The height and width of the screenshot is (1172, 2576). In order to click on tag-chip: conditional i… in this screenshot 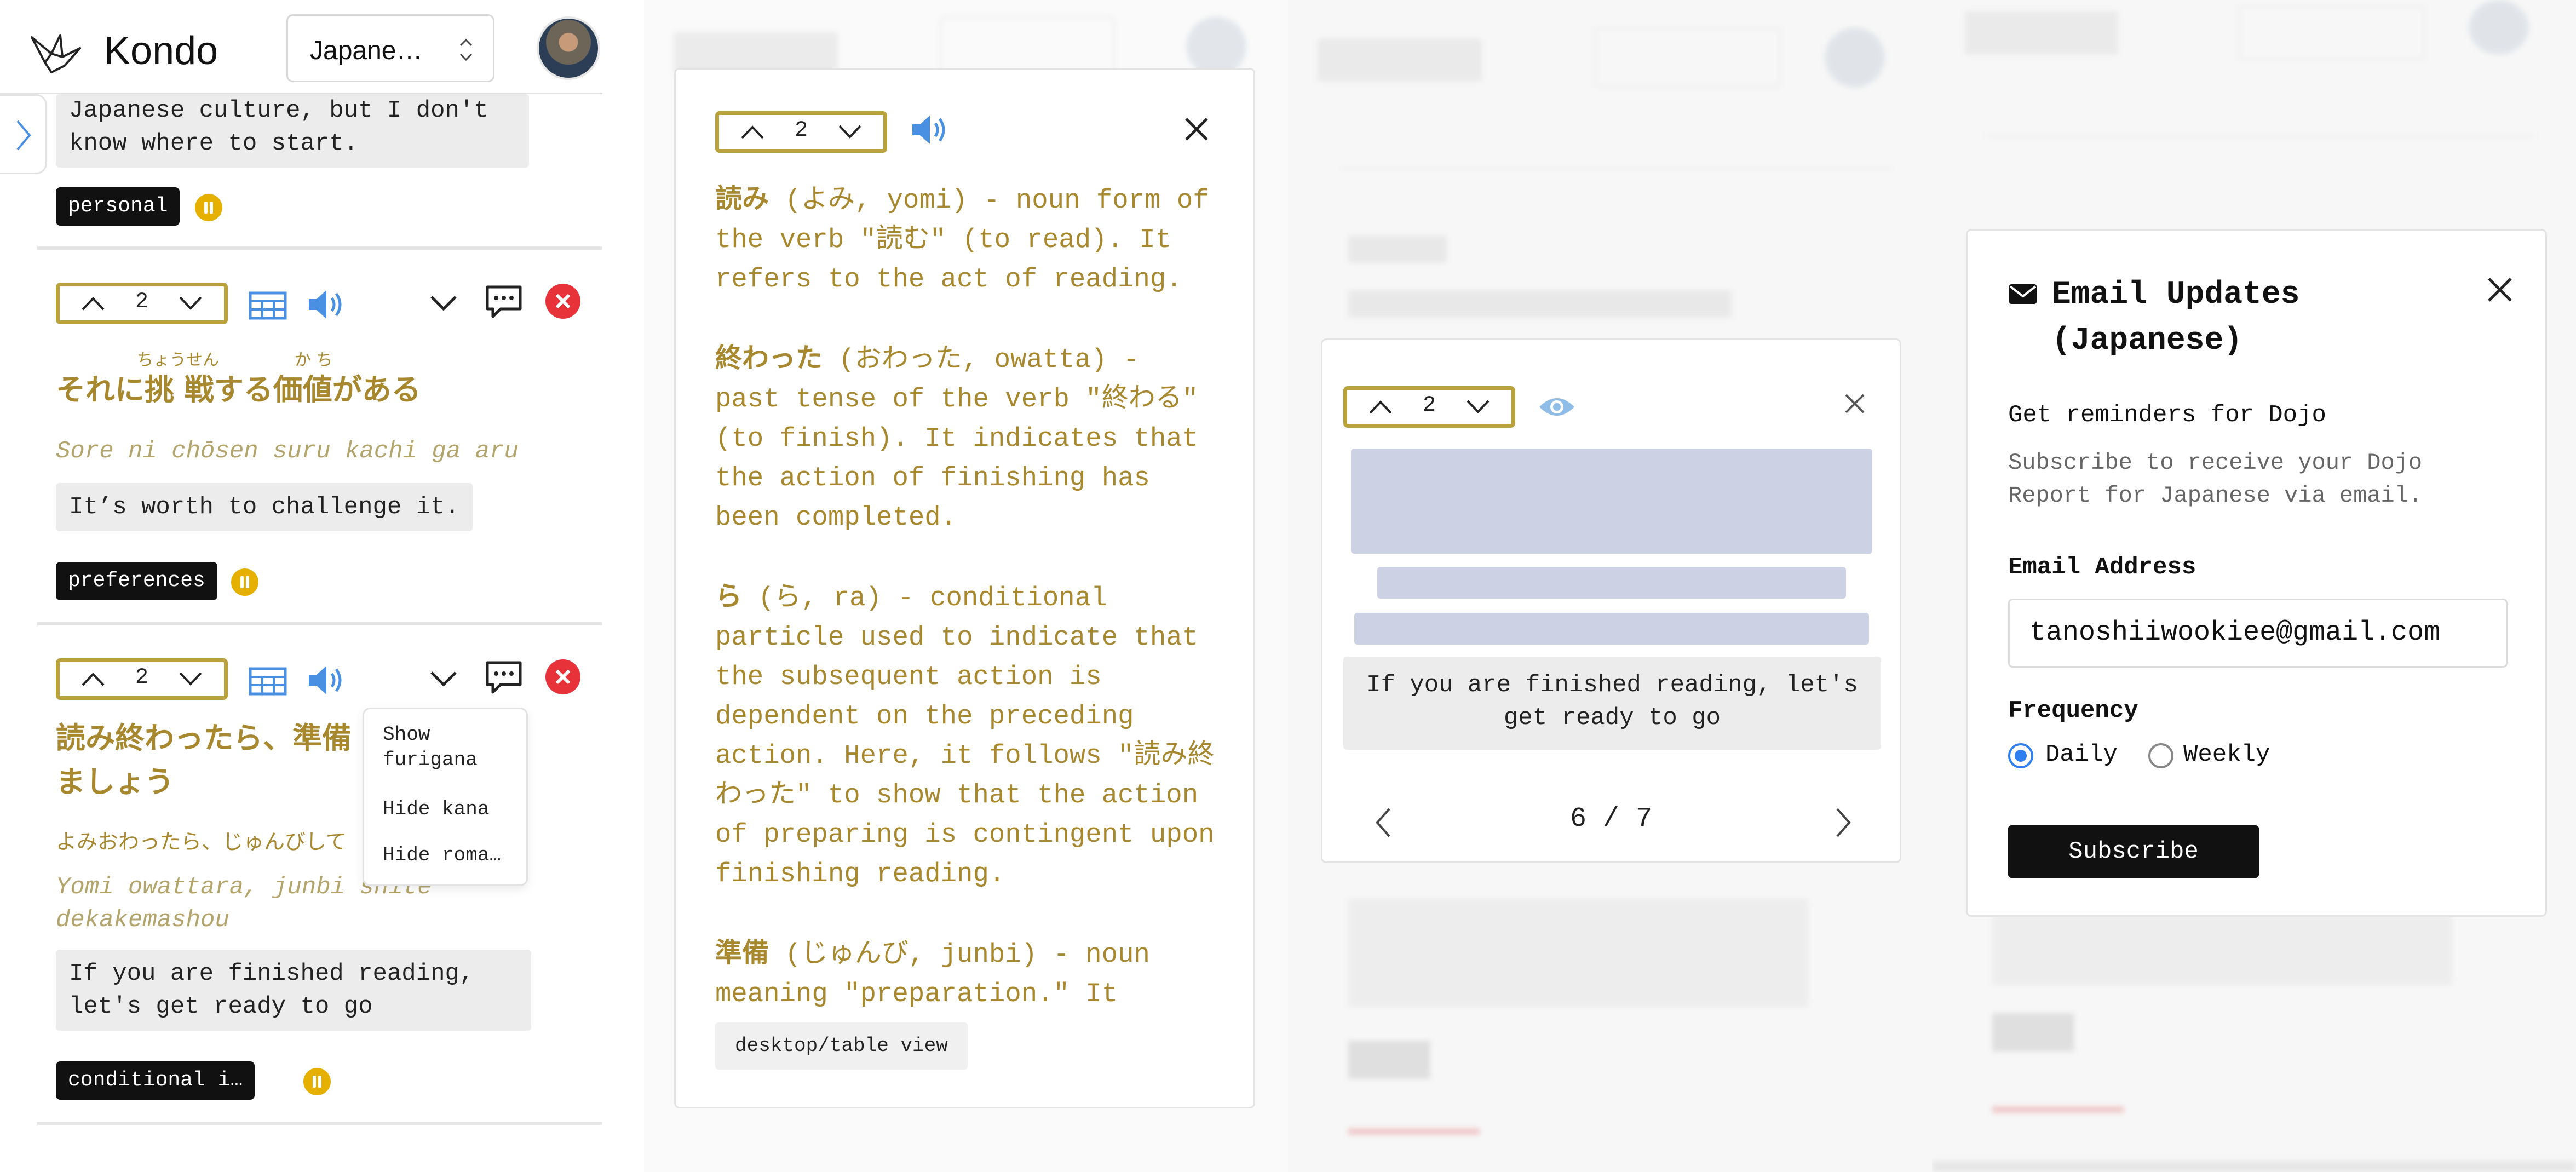, I will do `click(156, 1080)`.